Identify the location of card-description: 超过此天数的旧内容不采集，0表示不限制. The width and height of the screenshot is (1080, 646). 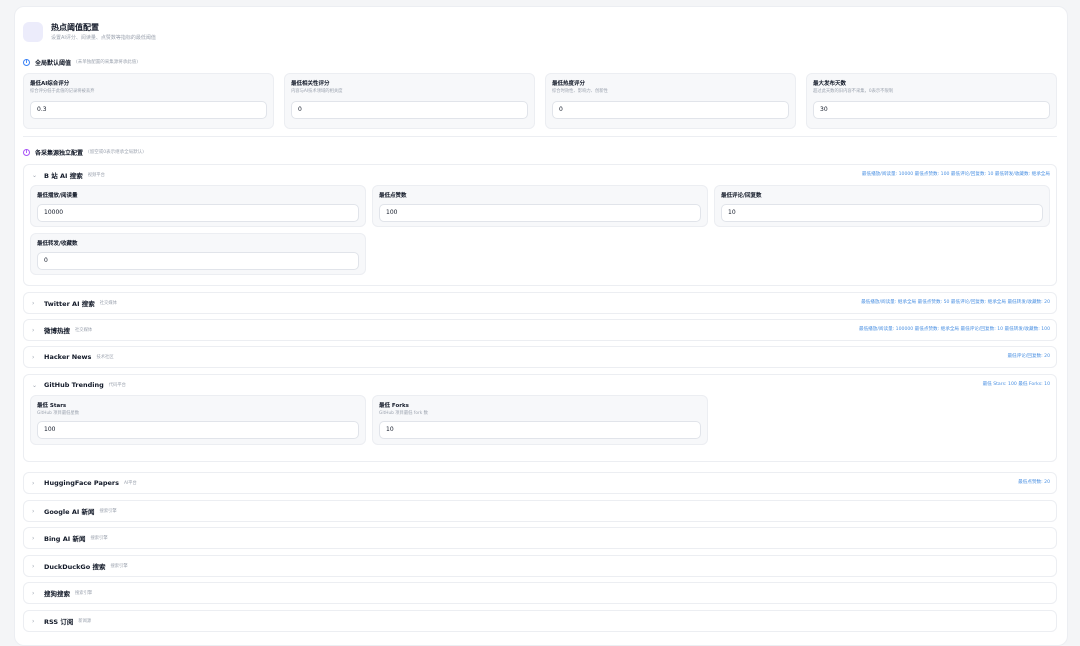
(853, 91).